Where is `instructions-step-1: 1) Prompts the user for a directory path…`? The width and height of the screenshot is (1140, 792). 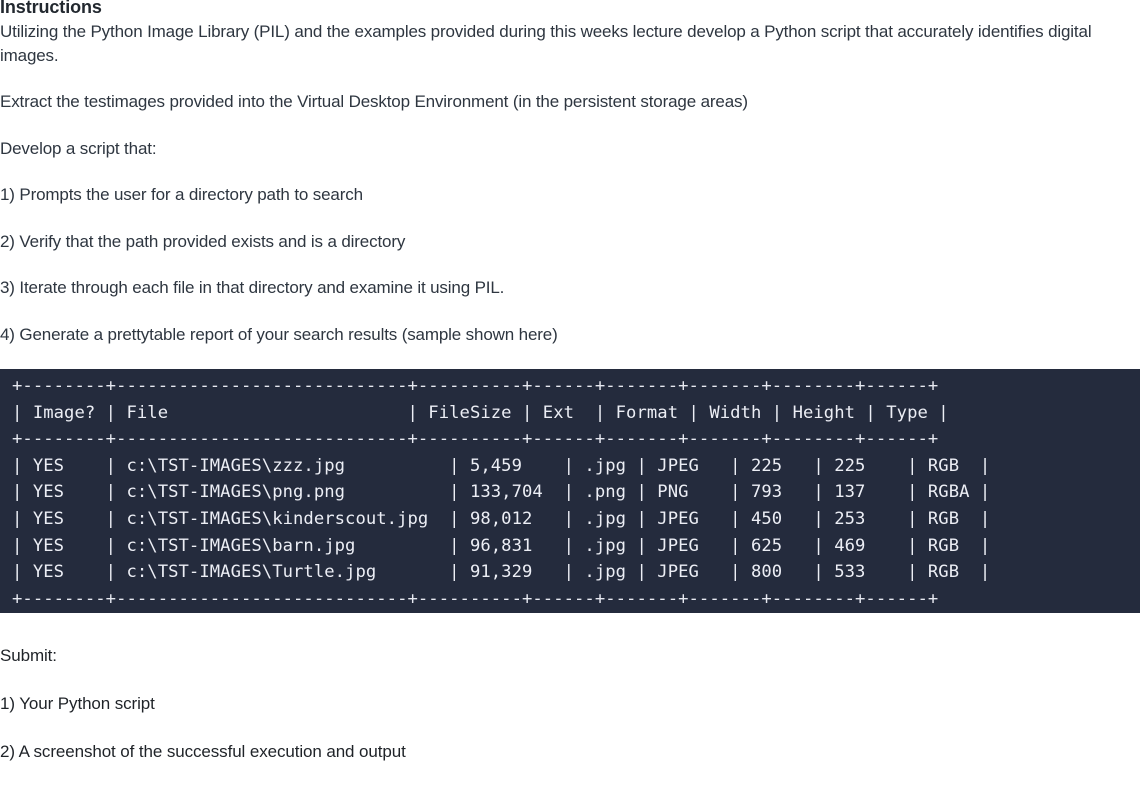
instructions-step-1: 1) Prompts the user for a directory path… is located at coordinates (181, 194).